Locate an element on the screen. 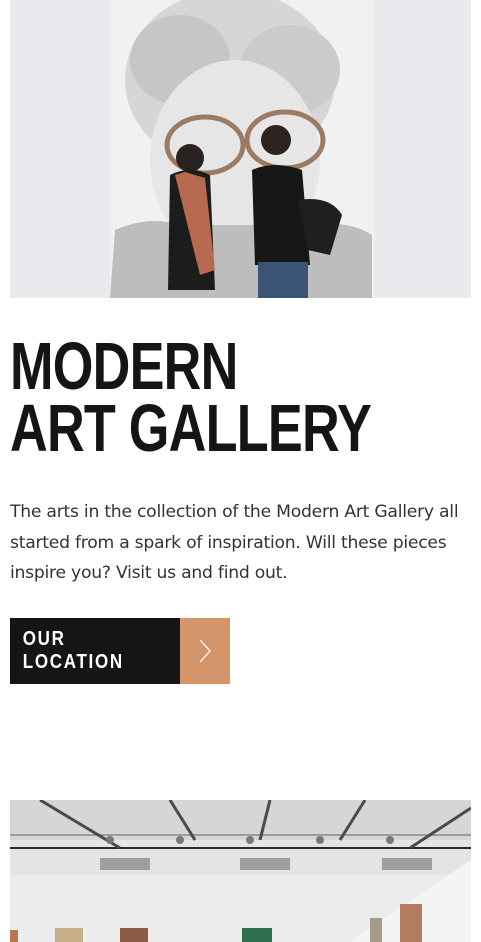  our-location-label-box: OUR LOCATION is located at coordinates (95, 651).